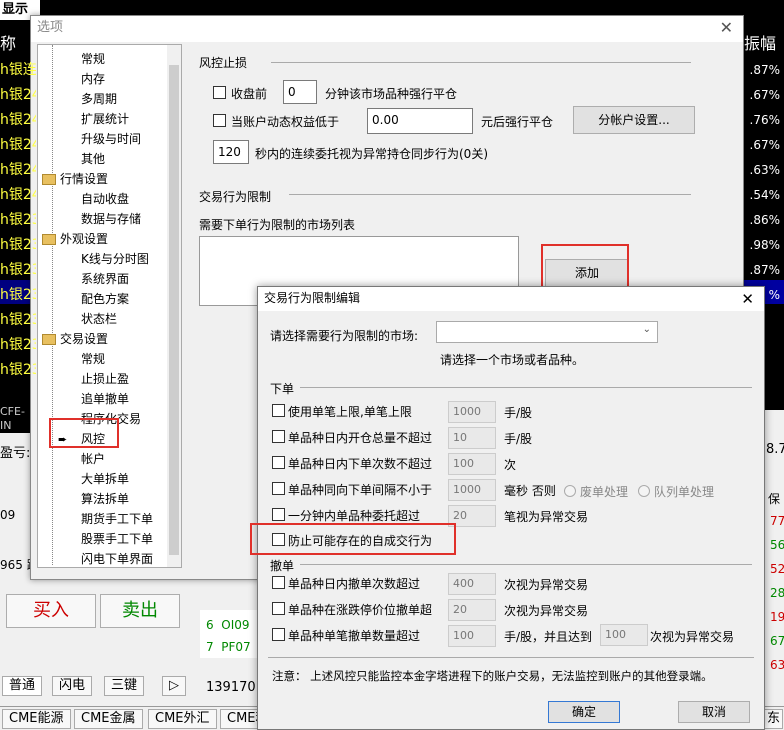  Describe the element at coordinates (174, 310) in the screenshot. I see `scrollbar-thumb` at that location.